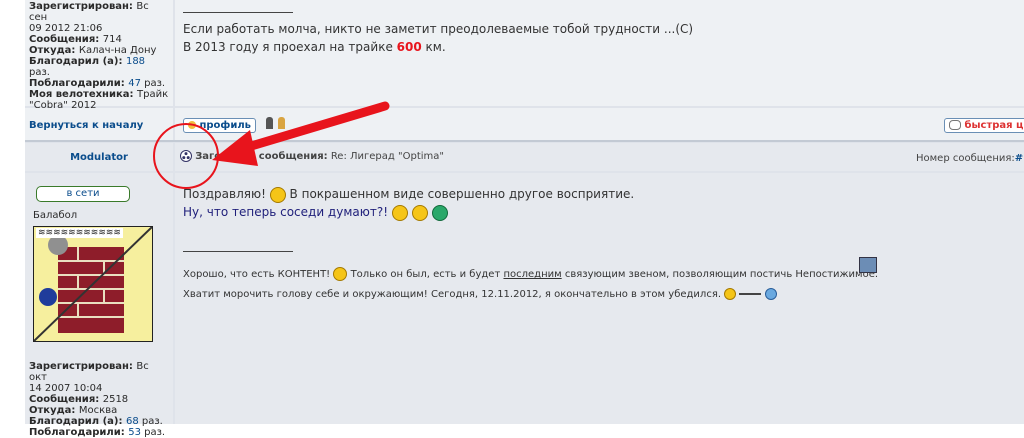 The width and height of the screenshot is (1024, 438). Describe the element at coordinates (153, 432) in the screenshot. I see `profile-suffix: раз.` at that location.